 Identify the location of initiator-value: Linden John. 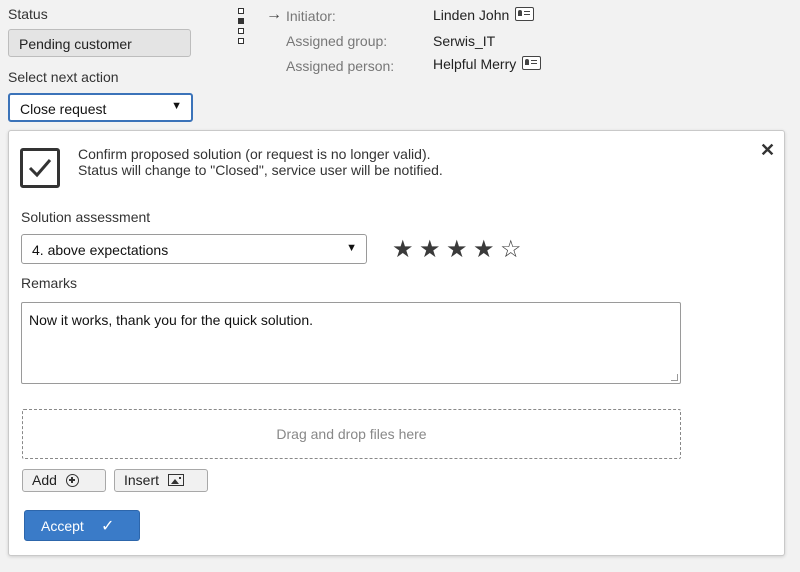
(471, 15).